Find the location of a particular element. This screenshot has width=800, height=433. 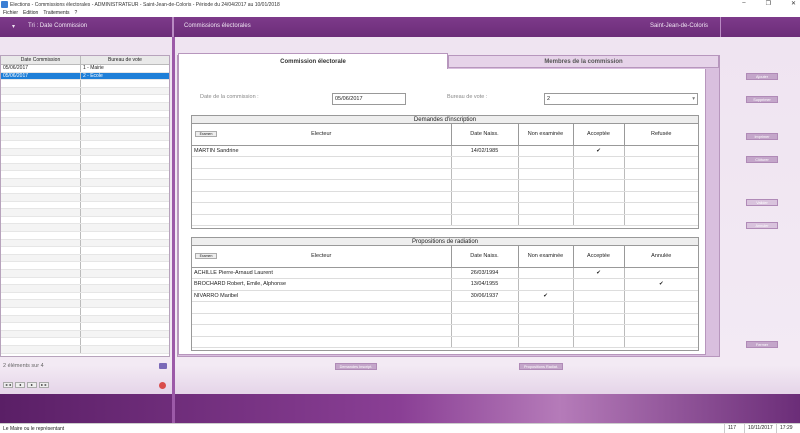

last-button: ►► is located at coordinates (44, 385).